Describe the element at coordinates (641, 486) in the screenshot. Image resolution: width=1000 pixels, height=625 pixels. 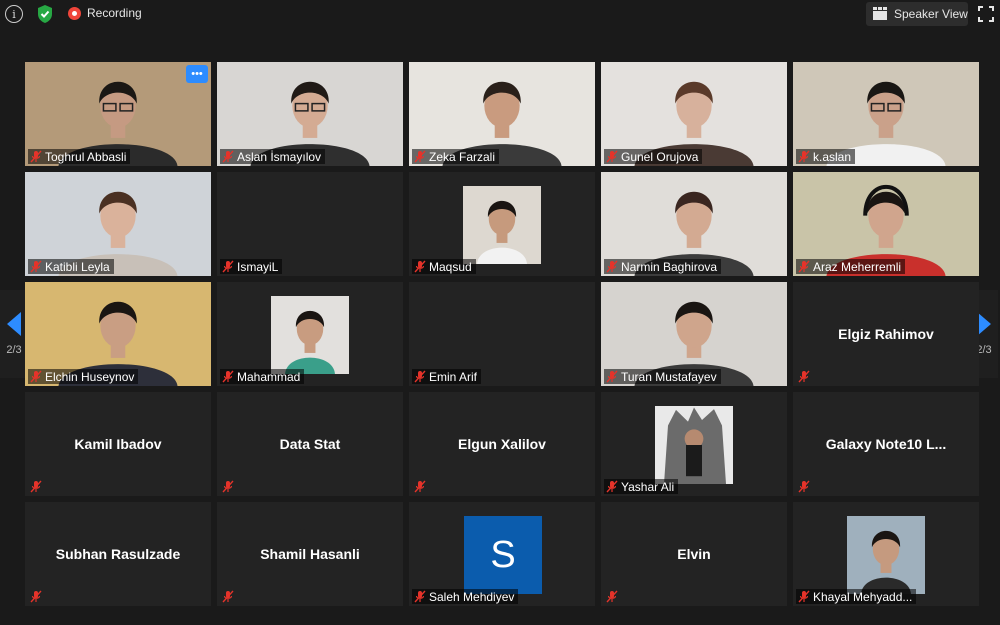
I see `participant-label: Yashar Ali` at that location.